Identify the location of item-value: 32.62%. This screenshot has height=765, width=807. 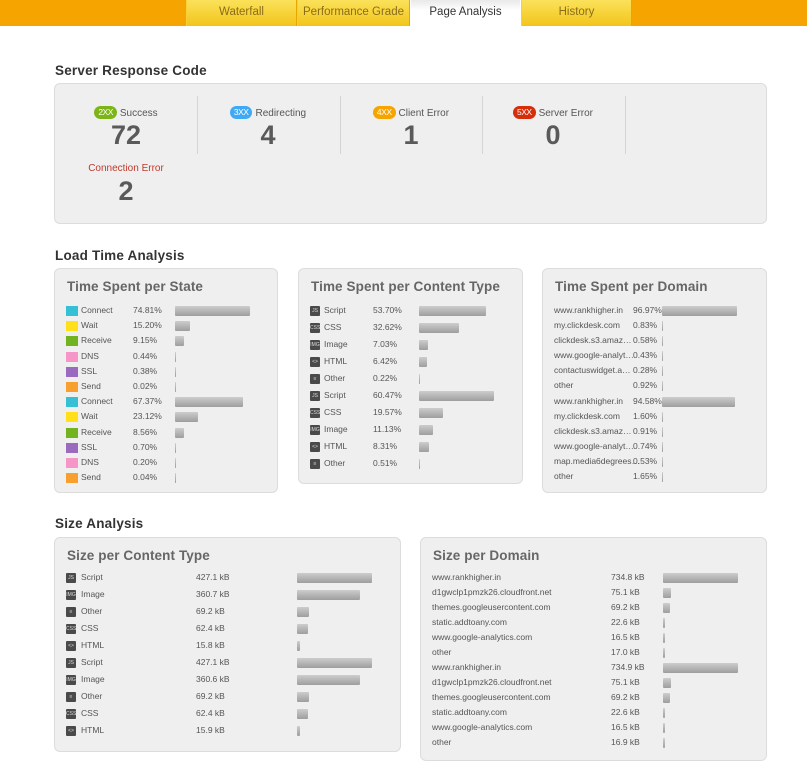
(387, 327).